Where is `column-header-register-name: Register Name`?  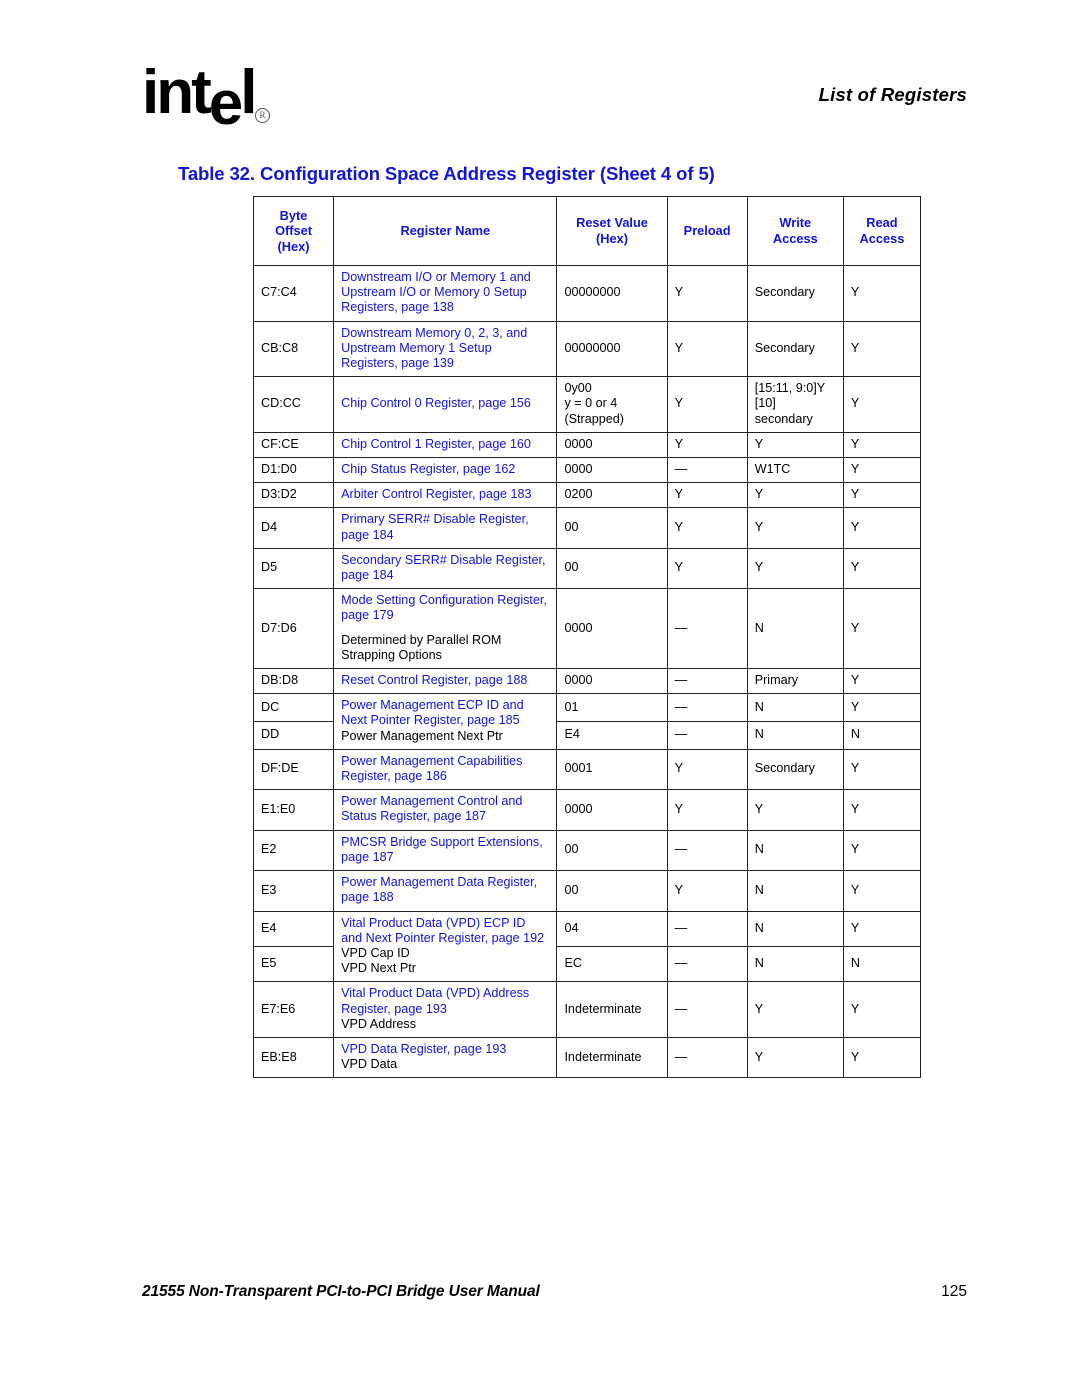
column-header-register-name: Register Name is located at coordinates (445, 231).